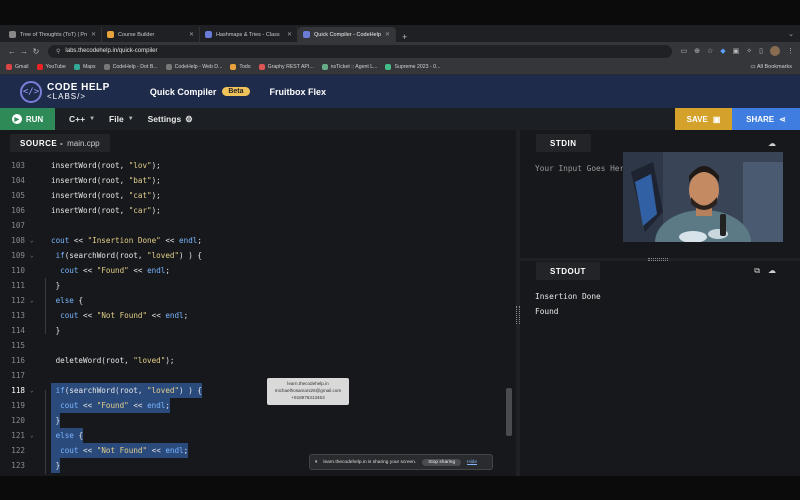 The height and width of the screenshot is (500, 800). I want to click on stop-sharing-button: Stop sharing, so click(442, 462).